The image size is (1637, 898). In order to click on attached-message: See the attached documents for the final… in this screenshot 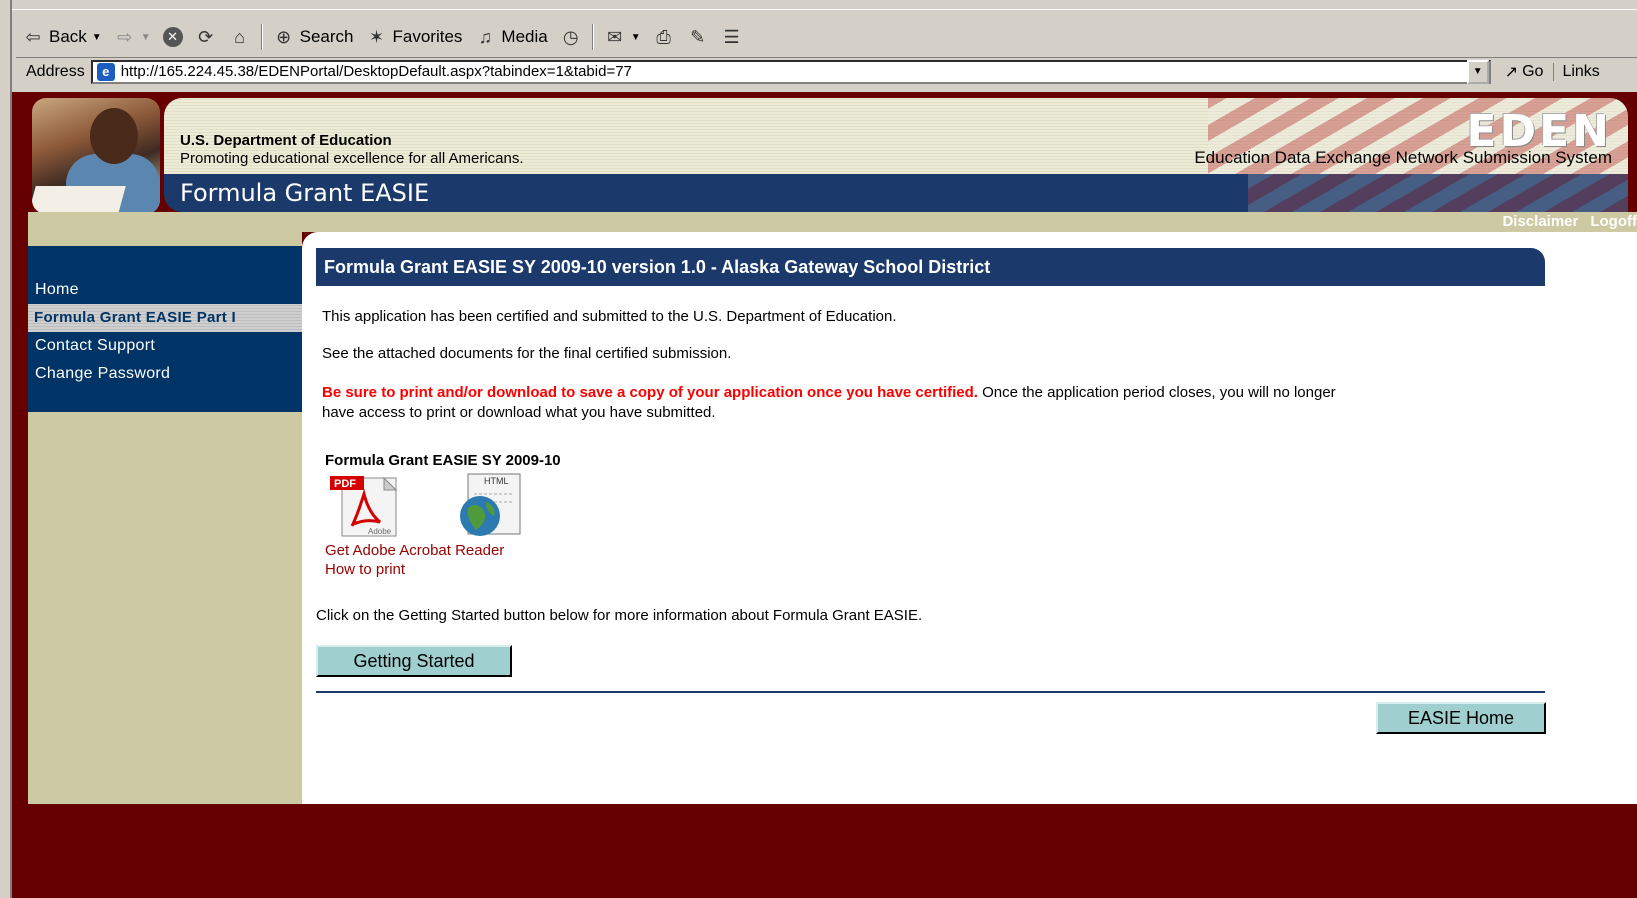, I will do `click(527, 353)`.